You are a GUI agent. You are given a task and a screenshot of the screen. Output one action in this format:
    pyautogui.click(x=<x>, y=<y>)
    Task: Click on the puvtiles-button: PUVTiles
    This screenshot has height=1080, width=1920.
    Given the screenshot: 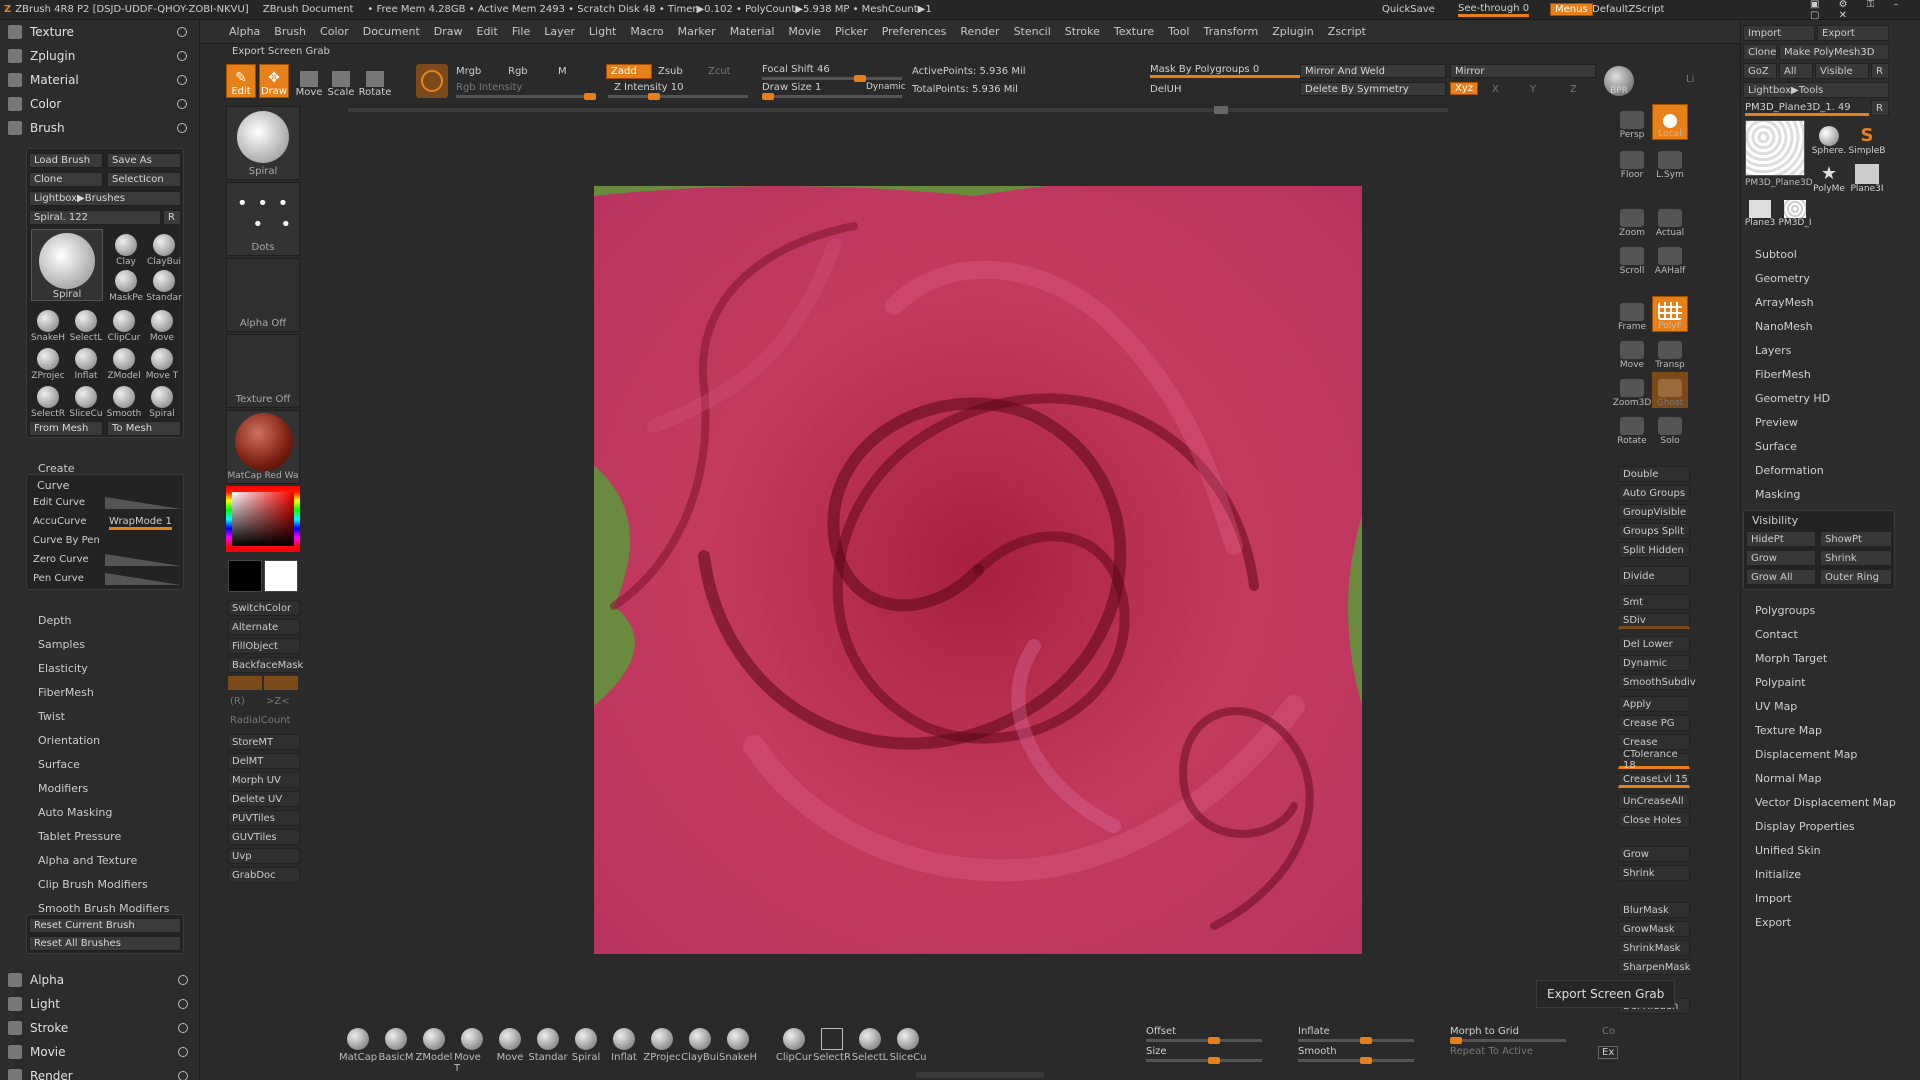 What is the action you would take?
    pyautogui.click(x=264, y=818)
    